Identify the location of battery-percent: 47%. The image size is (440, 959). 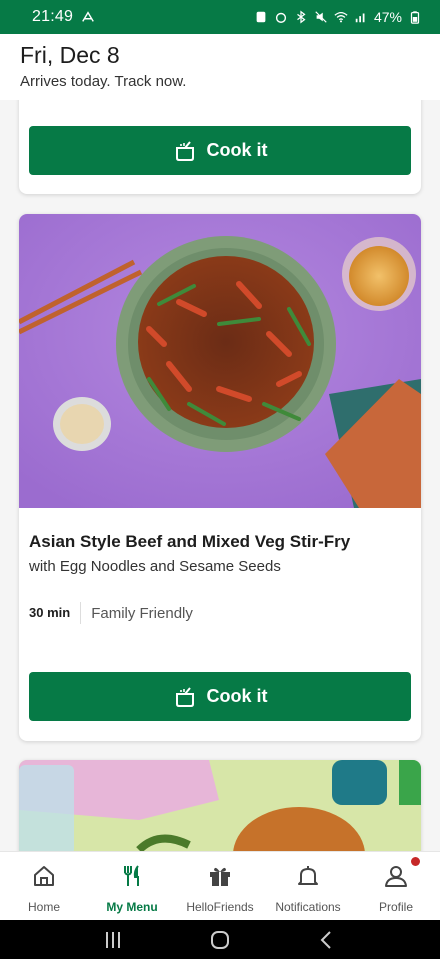
(387, 17).